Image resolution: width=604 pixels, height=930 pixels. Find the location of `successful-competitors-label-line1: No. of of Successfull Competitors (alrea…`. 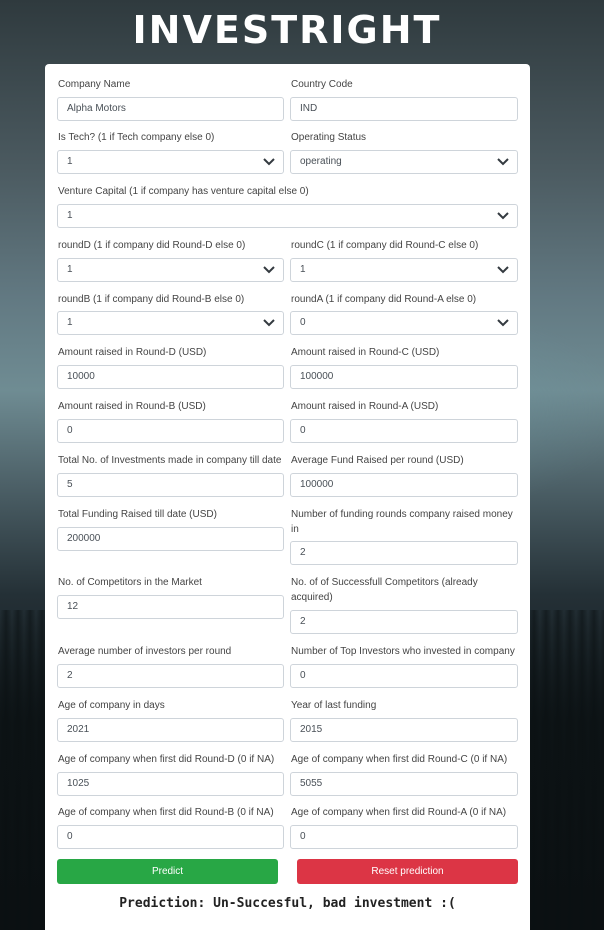

successful-competitors-label-line1: No. of of Successfull Competitors (alrea… is located at coordinates (384, 582).